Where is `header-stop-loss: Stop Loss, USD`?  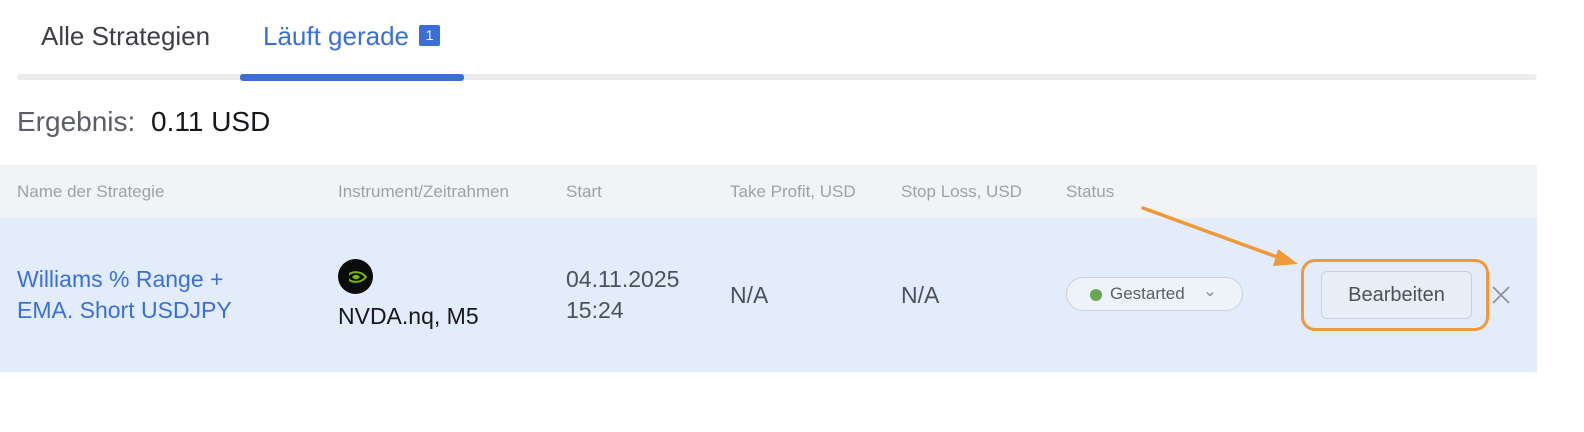
header-stop-loss: Stop Loss, USD is located at coordinates (961, 191).